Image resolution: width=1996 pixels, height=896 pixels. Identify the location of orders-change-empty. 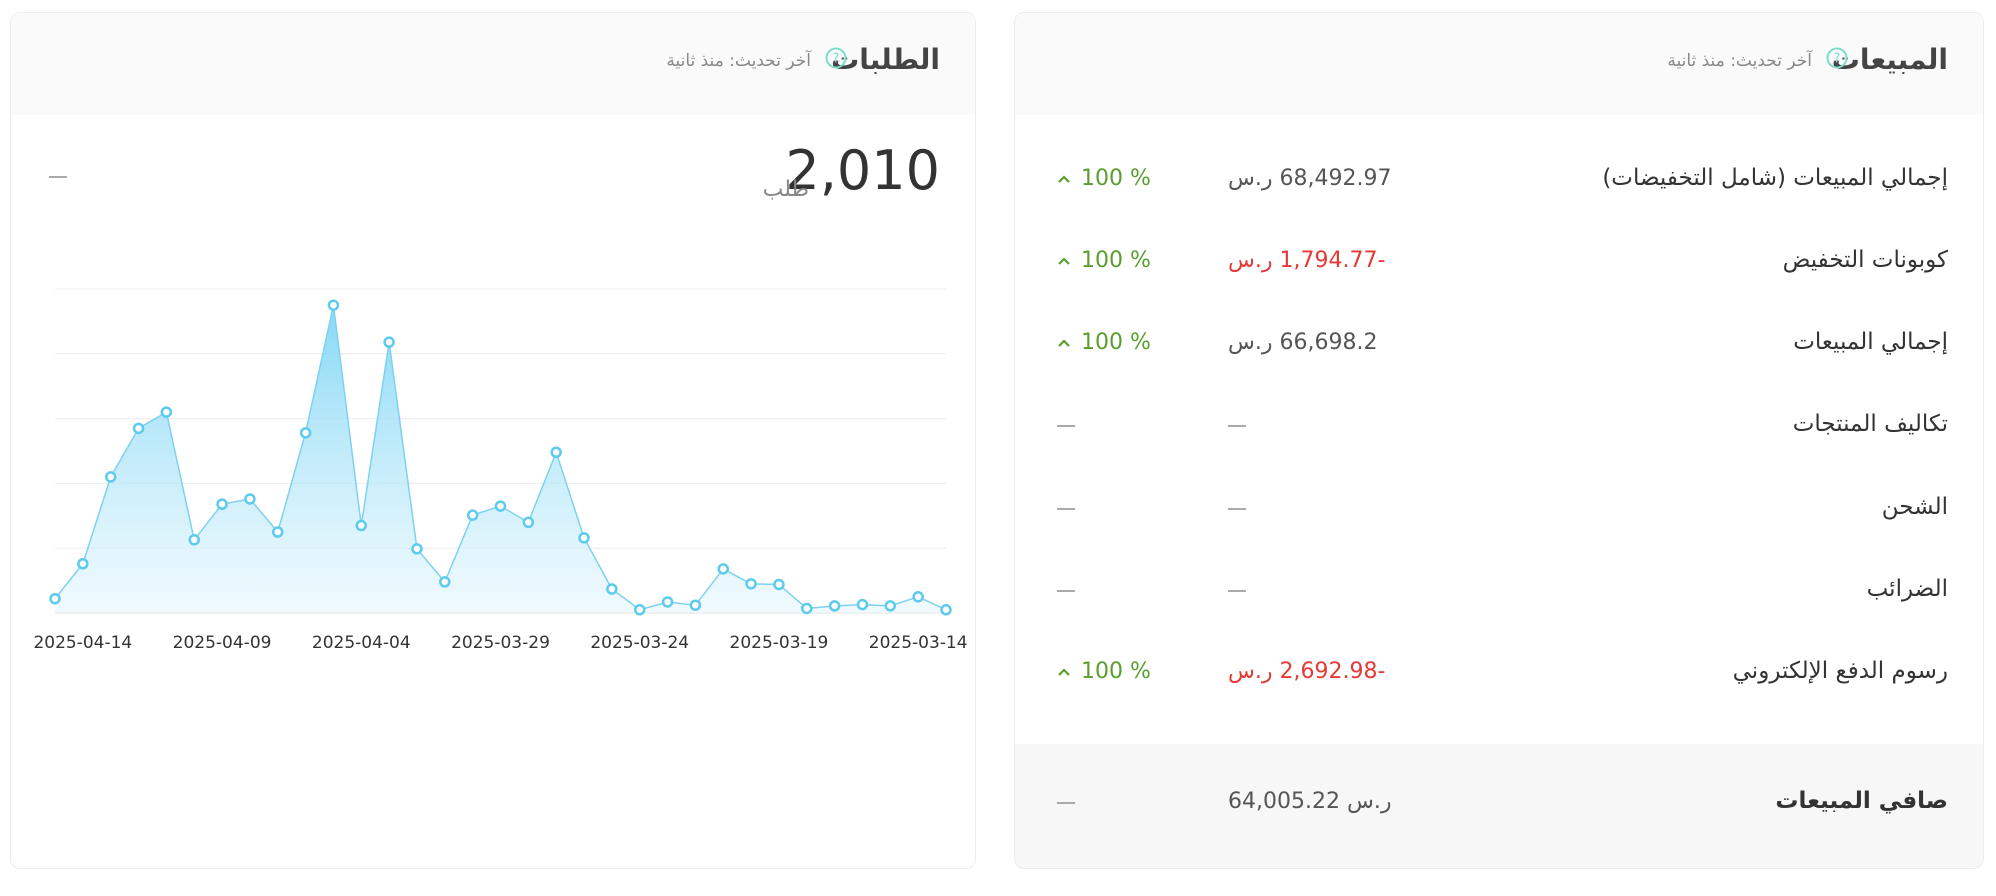
(58, 177).